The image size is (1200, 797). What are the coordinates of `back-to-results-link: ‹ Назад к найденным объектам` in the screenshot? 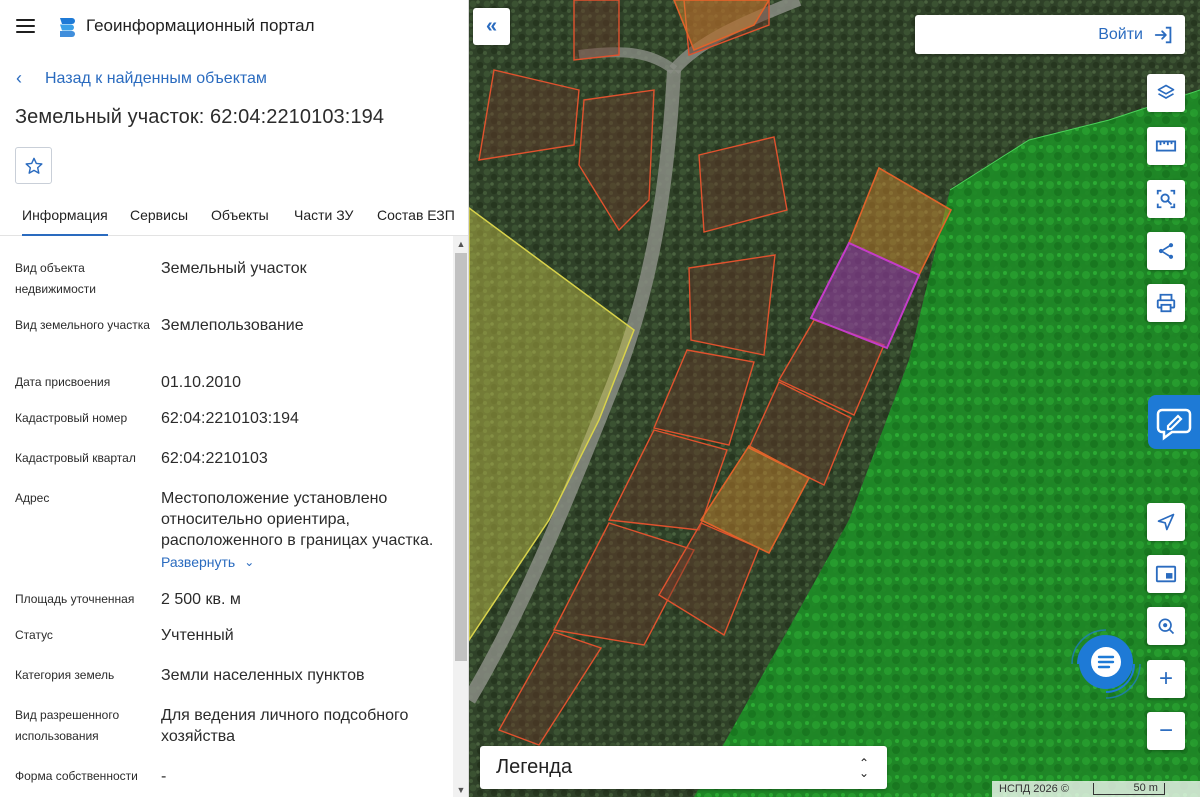 It's located at (141, 78).